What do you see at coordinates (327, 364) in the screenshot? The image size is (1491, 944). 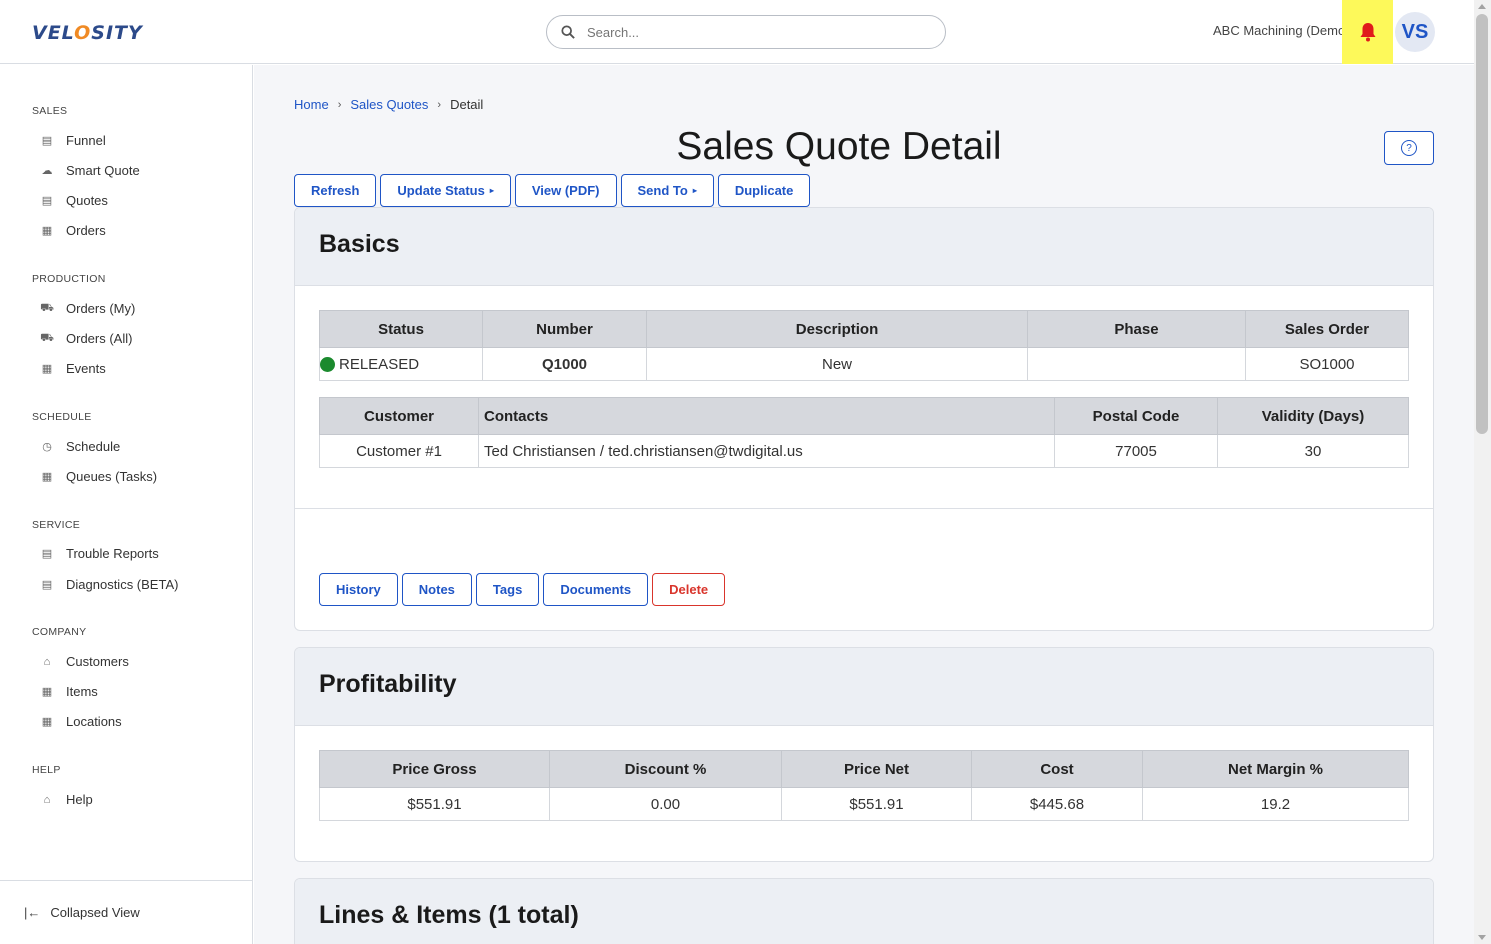 I see `status-dot-icon` at bounding box center [327, 364].